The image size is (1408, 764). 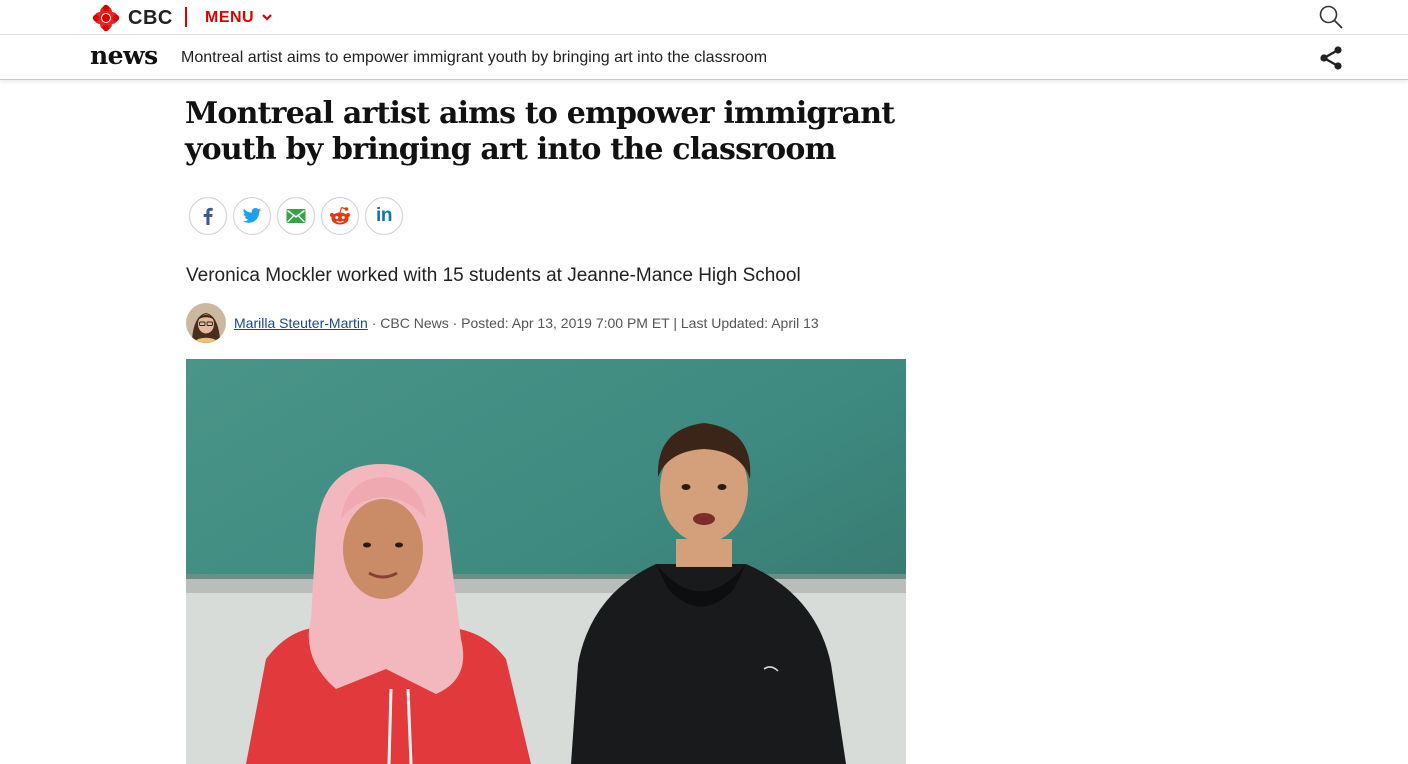 I want to click on share-icon, so click(x=1331, y=58).